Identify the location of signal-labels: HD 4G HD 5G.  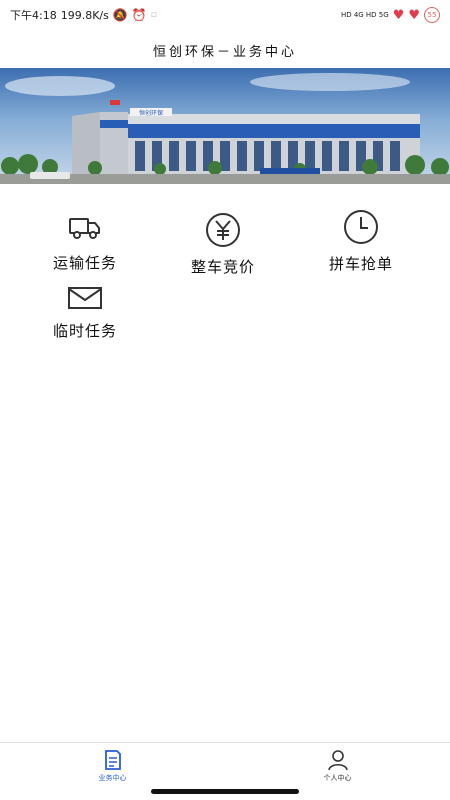
(364, 15).